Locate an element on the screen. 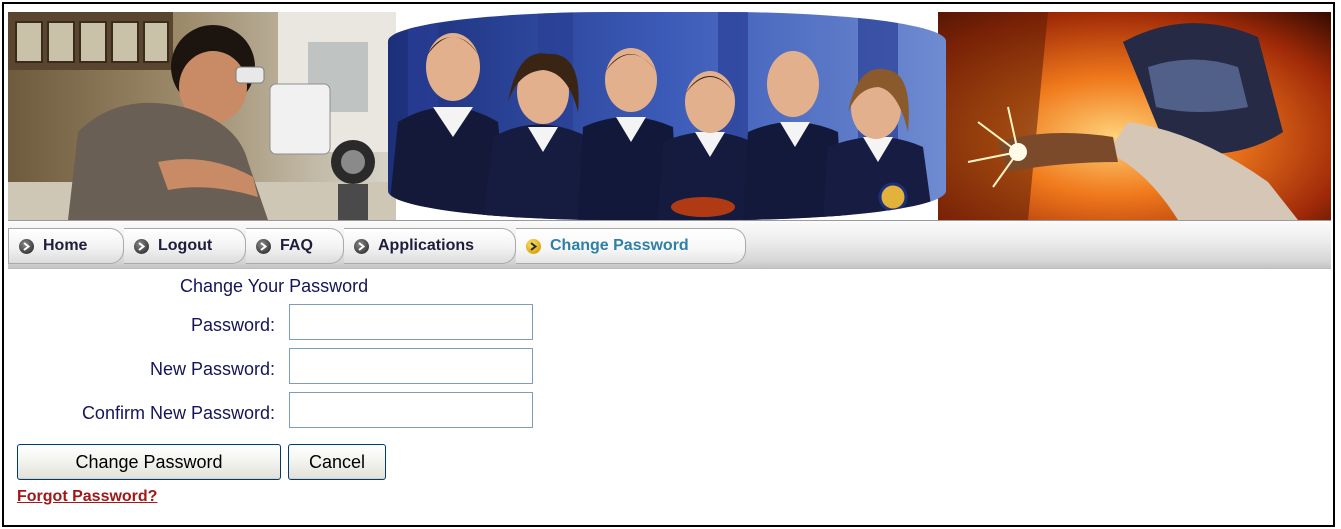  tab-applications: Applications is located at coordinates (430, 246).